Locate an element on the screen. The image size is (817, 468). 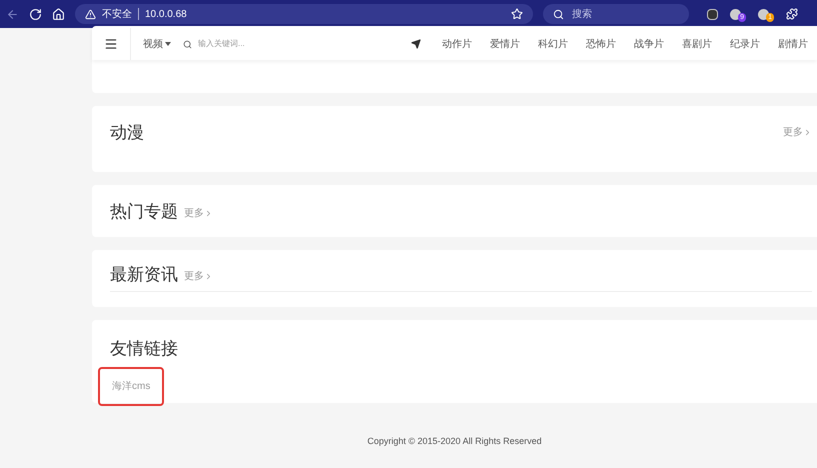
nav-link: 科幻片 is located at coordinates (553, 44).